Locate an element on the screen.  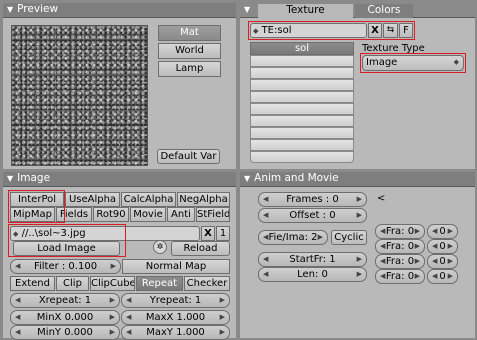
mipmap-toggle: MipMap is located at coordinates (32, 214).